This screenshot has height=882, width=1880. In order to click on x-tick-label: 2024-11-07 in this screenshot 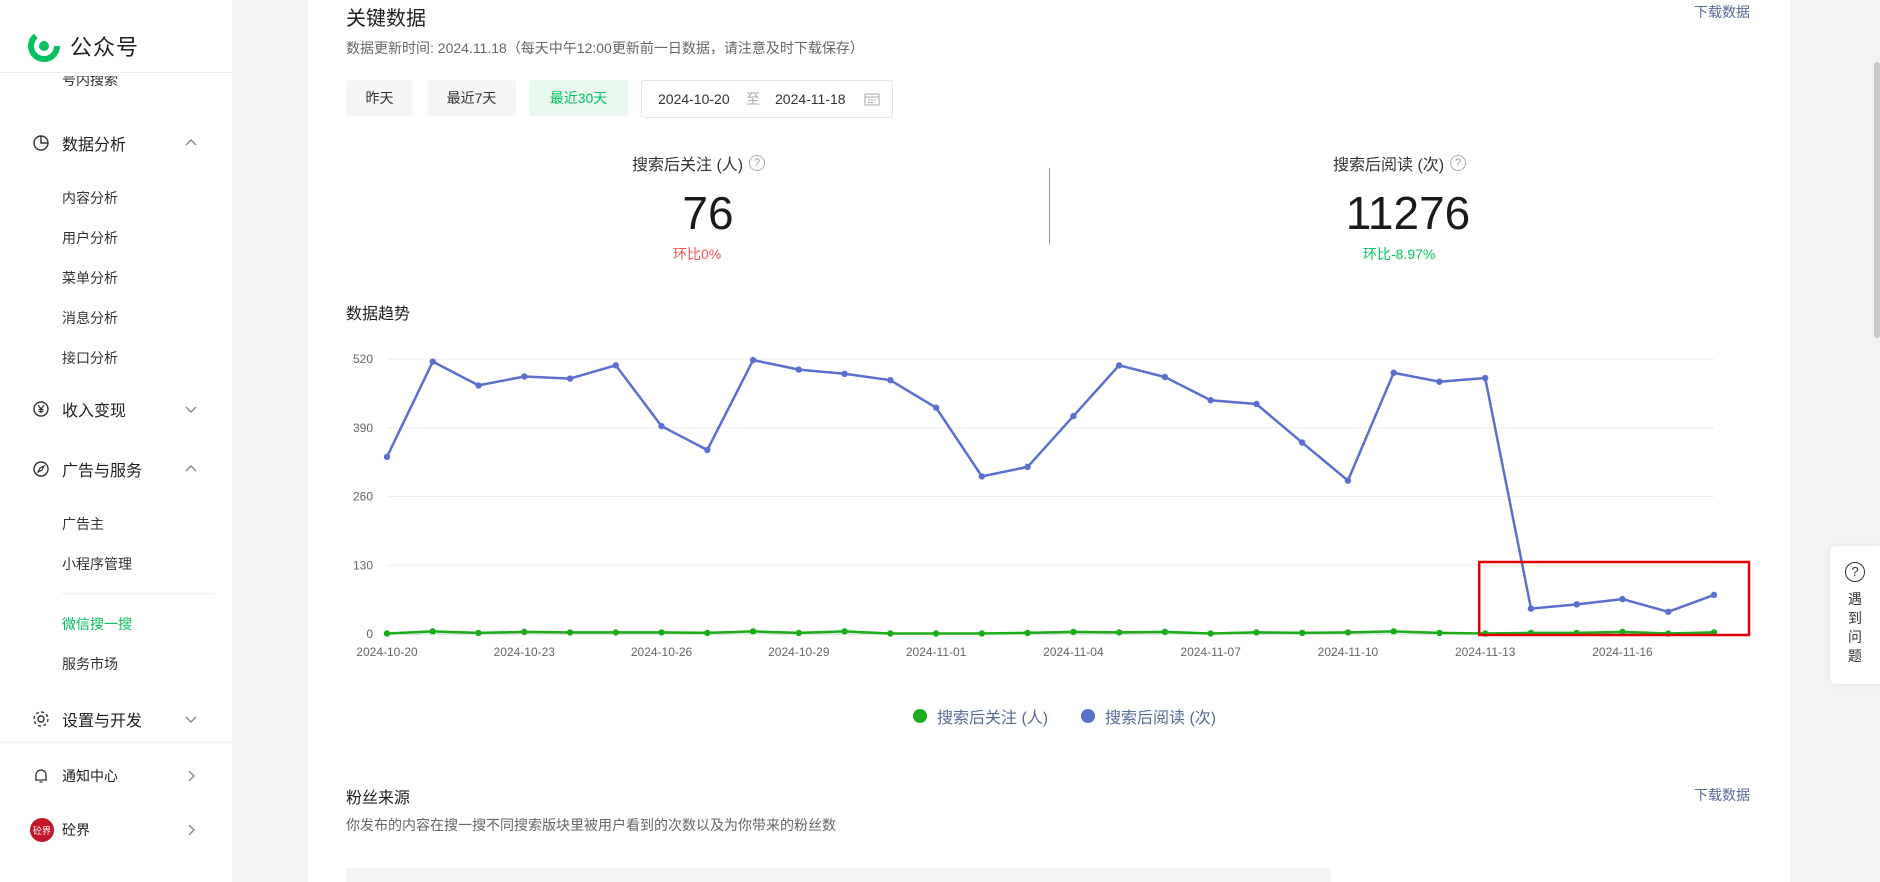, I will do `click(1210, 652)`.